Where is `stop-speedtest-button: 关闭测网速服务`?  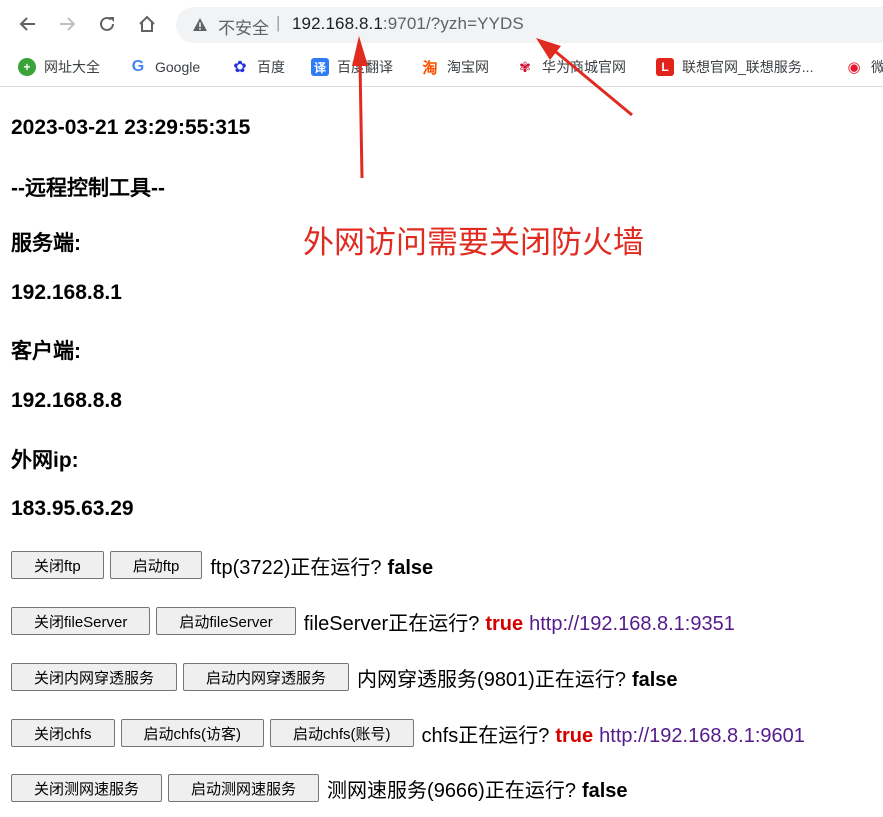
stop-speedtest-button: 关闭测网速服务 is located at coordinates (87, 788).